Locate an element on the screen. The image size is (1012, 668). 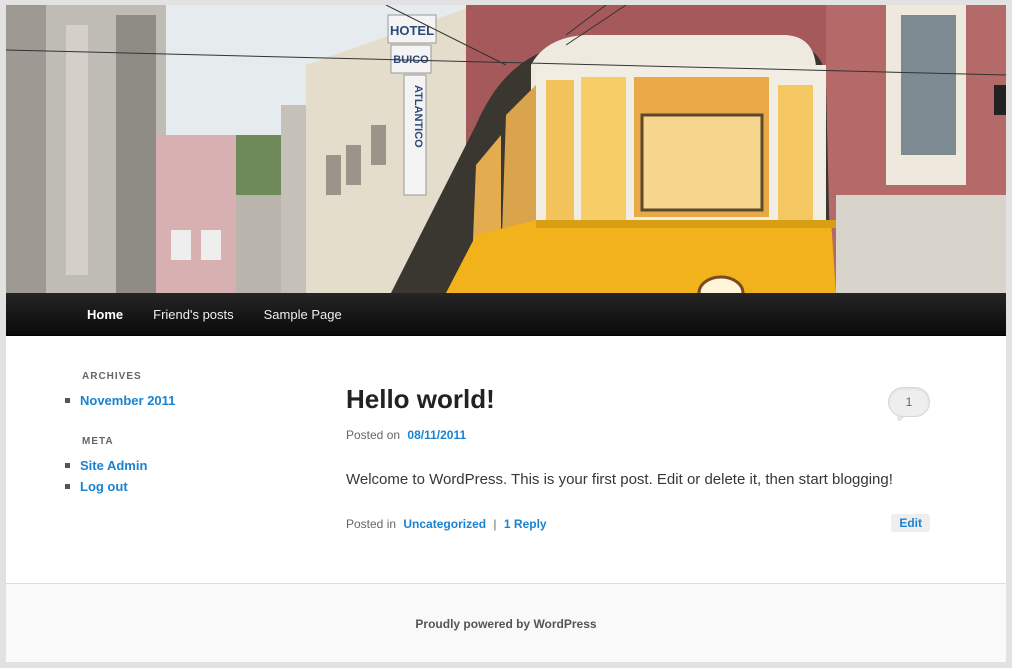
nav-link-friends-posts: Friend's posts is located at coordinates (193, 314).